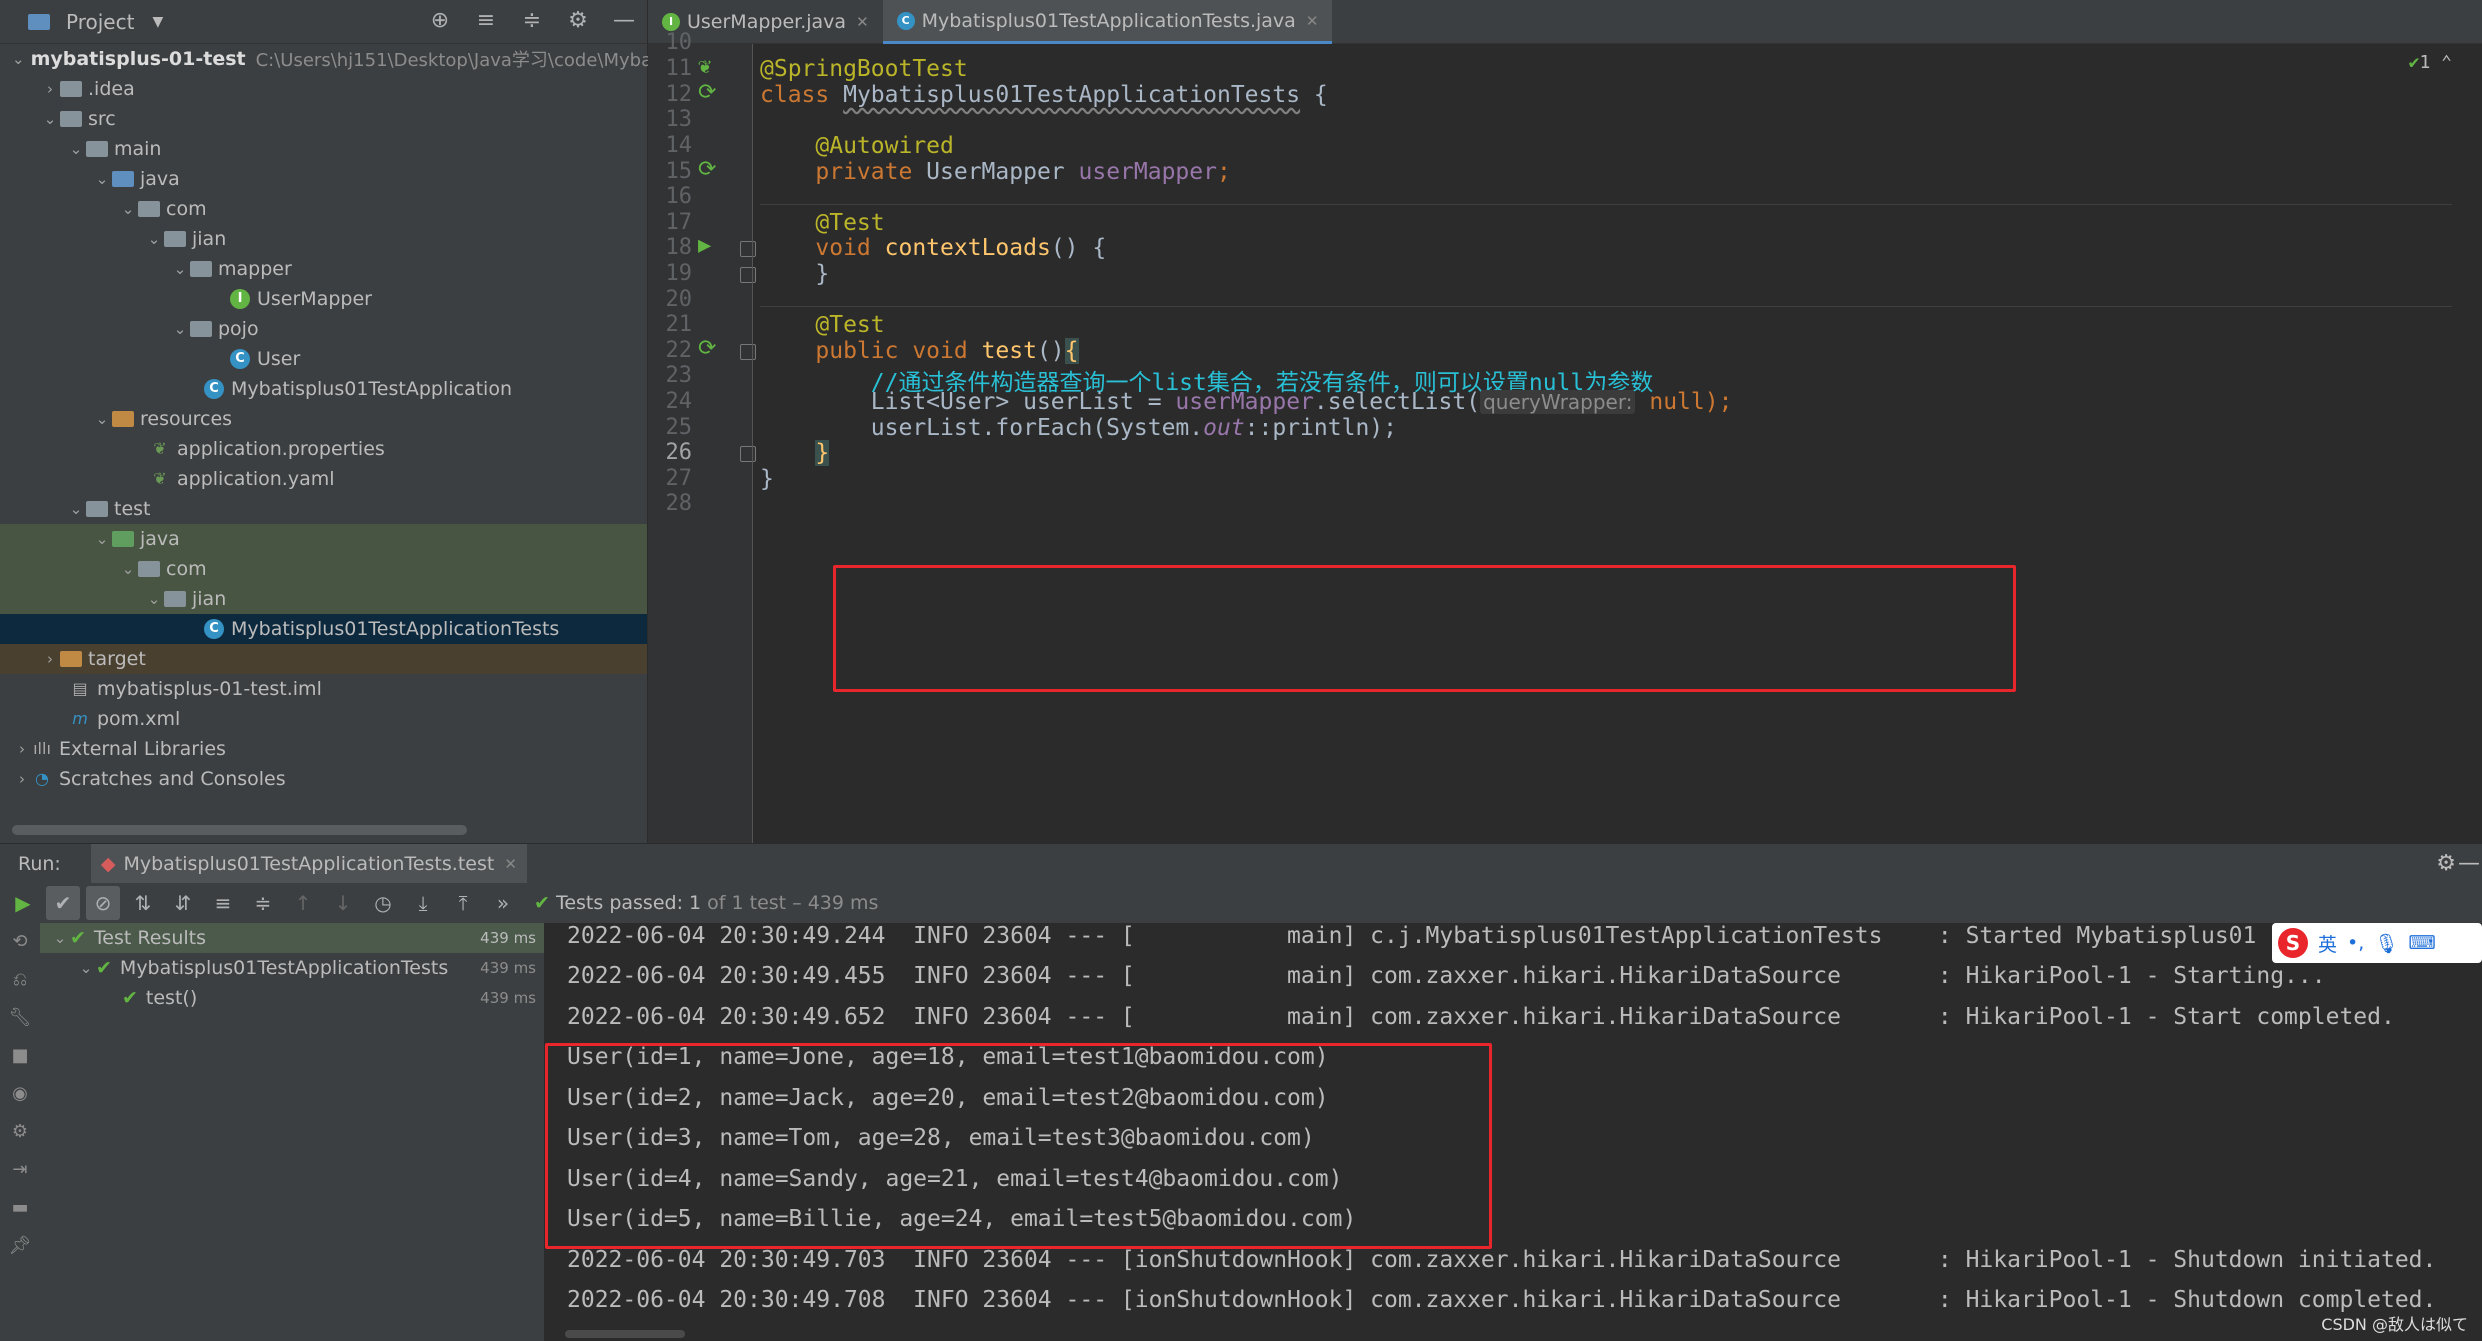 This screenshot has width=2482, height=1341. What do you see at coordinates (323, 779) in the screenshot?
I see `tree-item-scratches: › ◔ Scratches and Consoles` at bounding box center [323, 779].